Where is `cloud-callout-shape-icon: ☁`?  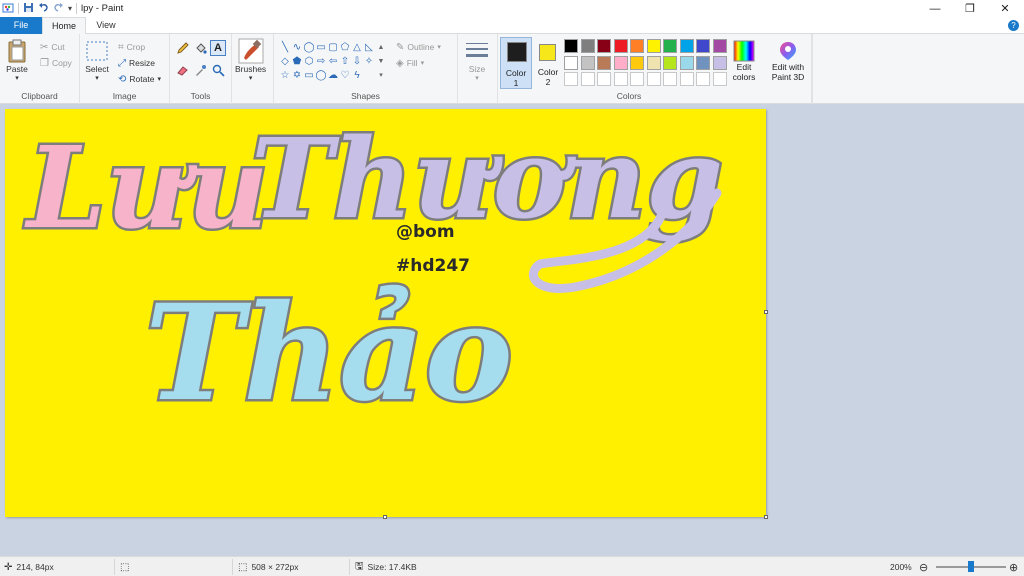
cloud-callout-shape-icon: ☁ is located at coordinates (333, 75).